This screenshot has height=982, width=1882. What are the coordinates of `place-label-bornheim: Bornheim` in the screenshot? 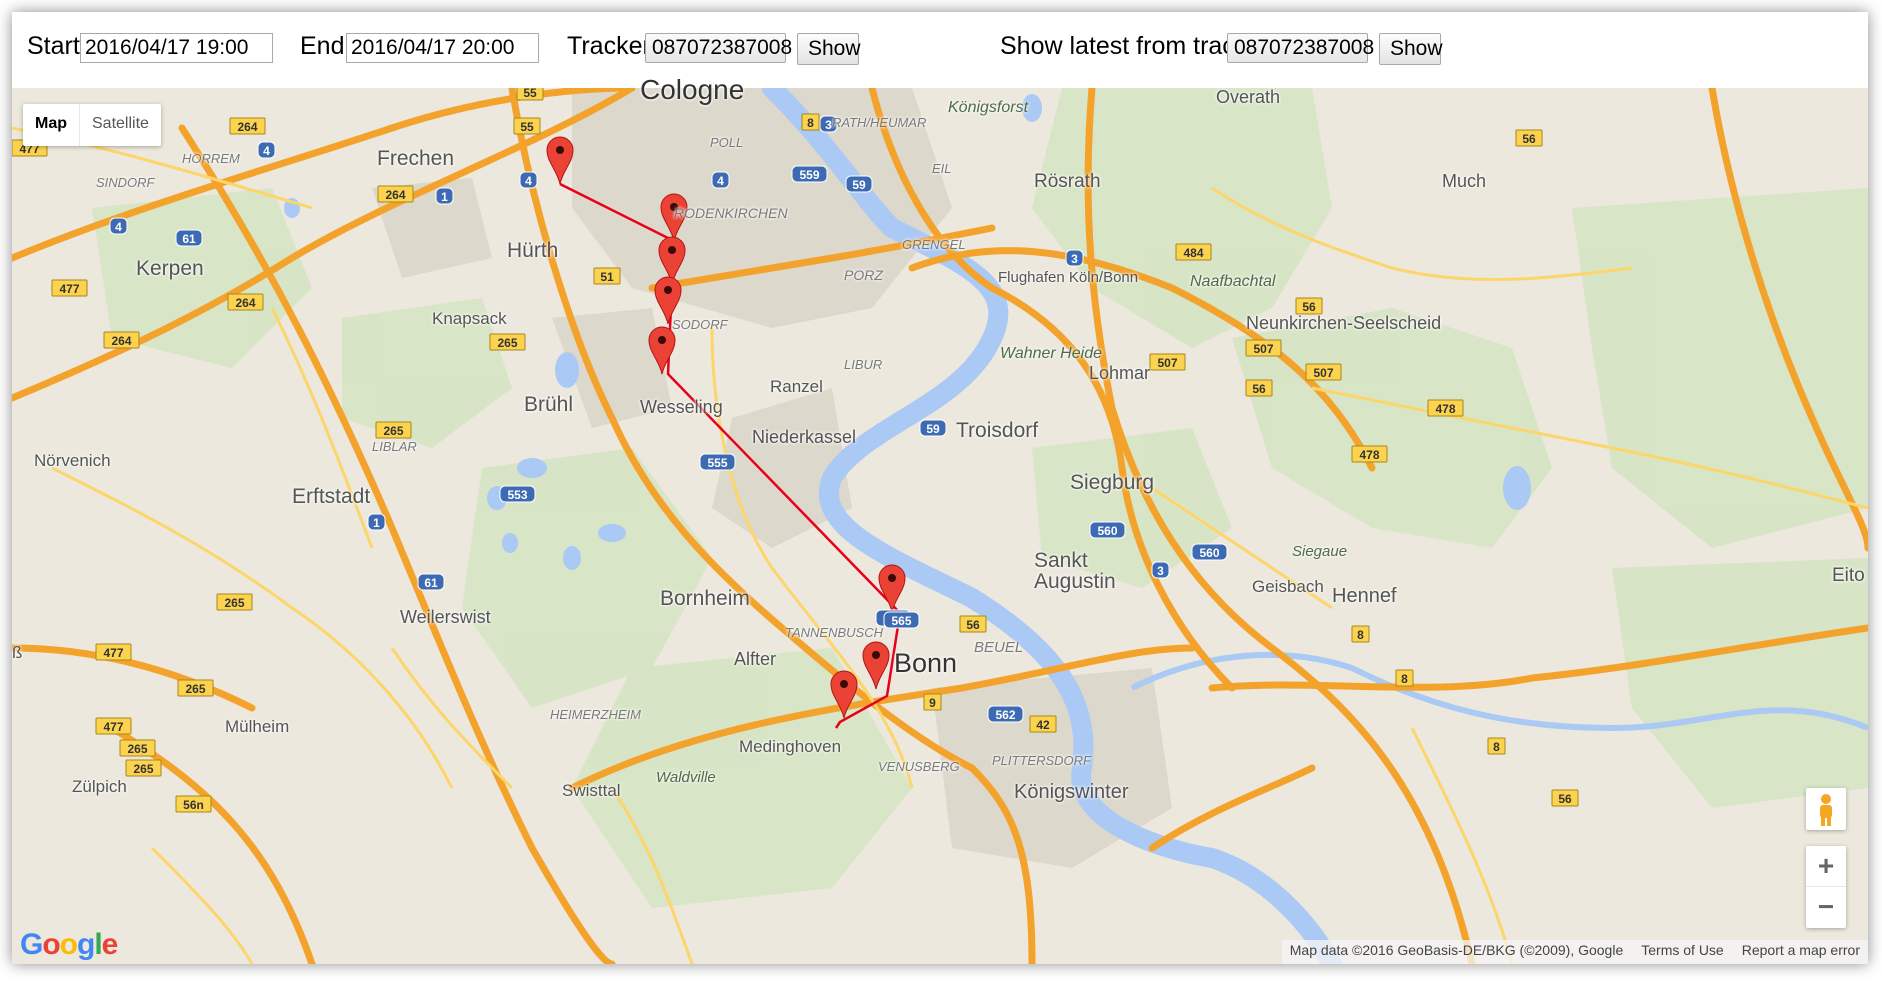 It's located at (705, 598).